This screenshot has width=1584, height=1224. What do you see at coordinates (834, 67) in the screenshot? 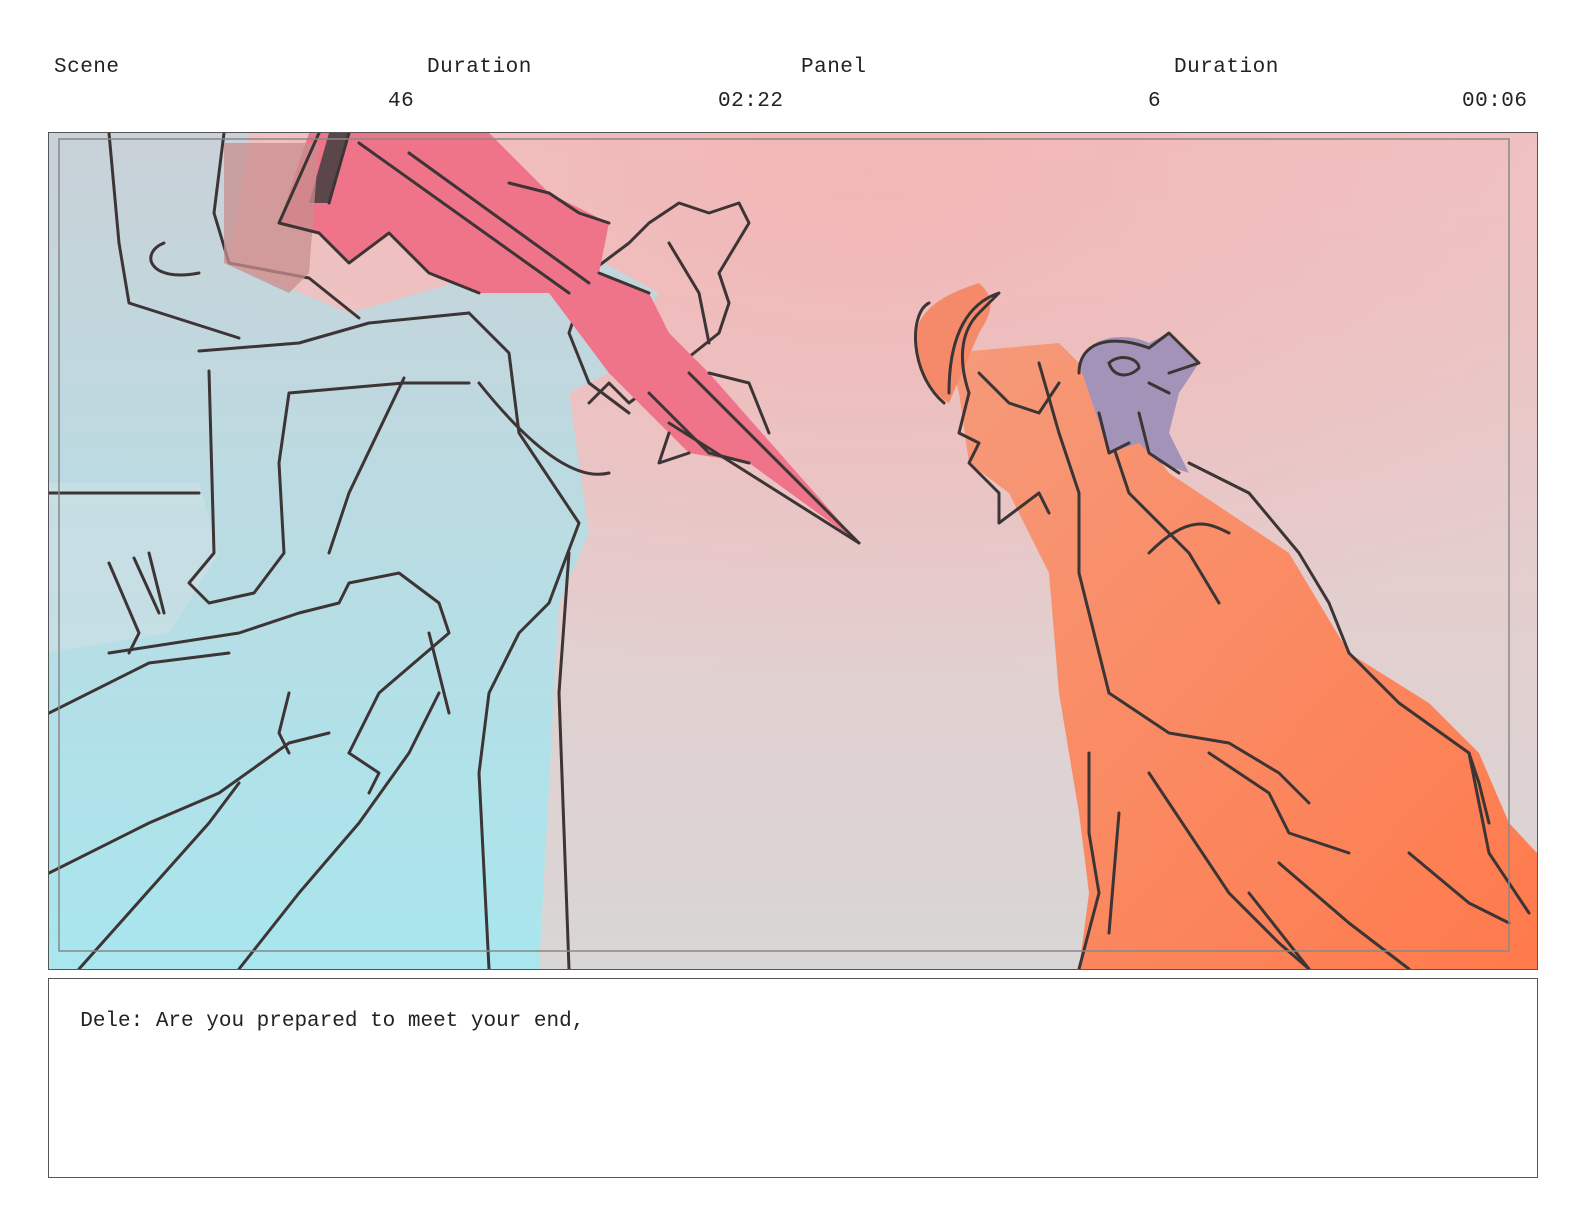
I see `panel-label: Panel` at bounding box center [834, 67].